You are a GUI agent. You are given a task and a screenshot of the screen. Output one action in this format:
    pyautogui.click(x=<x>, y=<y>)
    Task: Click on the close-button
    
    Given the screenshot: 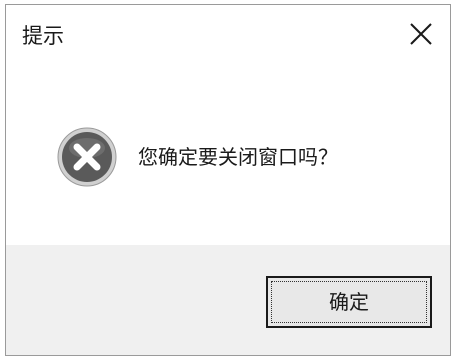 What is the action you would take?
    pyautogui.click(x=421, y=34)
    